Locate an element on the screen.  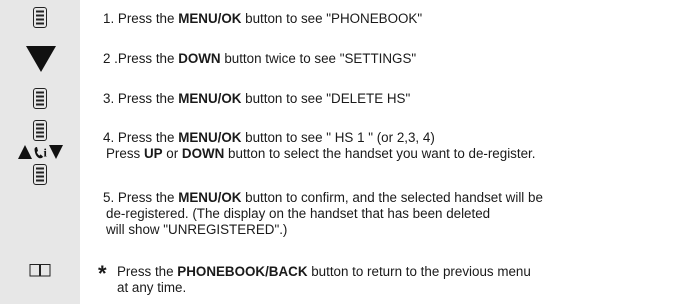
instruction-text: at any time. is located at coordinates (152, 287).